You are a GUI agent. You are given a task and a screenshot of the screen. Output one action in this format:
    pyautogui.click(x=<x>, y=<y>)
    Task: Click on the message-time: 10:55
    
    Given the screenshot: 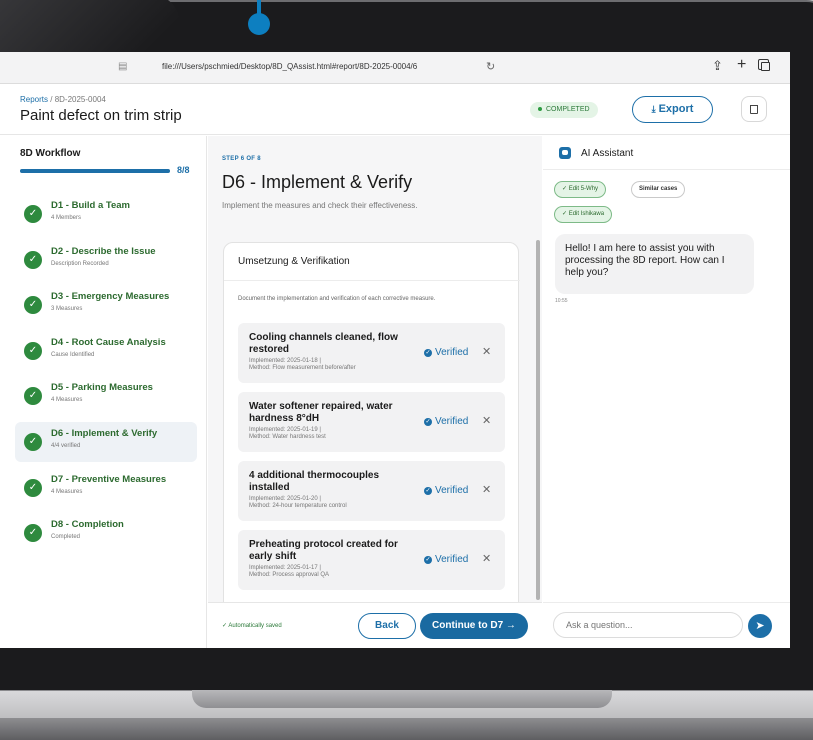 What is the action you would take?
    pyautogui.click(x=561, y=301)
    